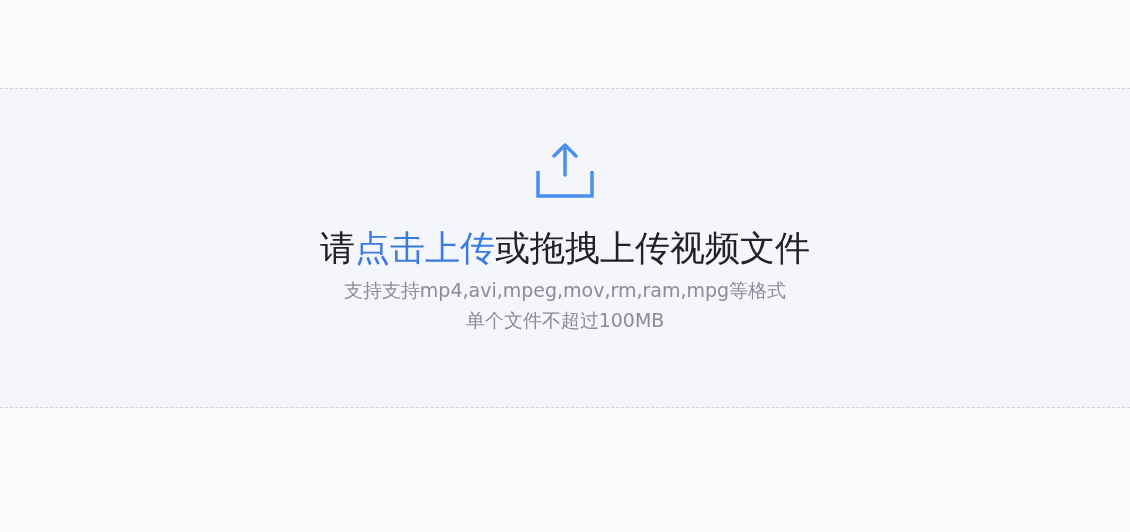  I want to click on formats-note: 支持支持mp4,avi,mpeg,mov,rm,ram,mpg等格式, so click(565, 290).